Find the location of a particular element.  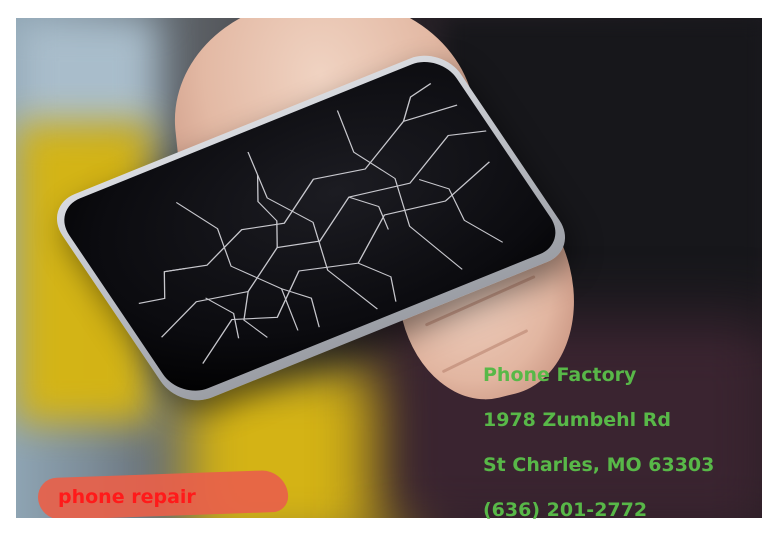

phone-repair-label: phone repair is located at coordinates (127, 497).